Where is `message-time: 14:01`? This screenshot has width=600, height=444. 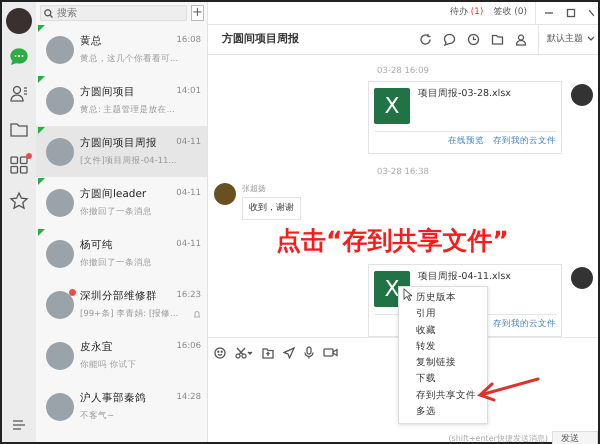 message-time: 14:01 is located at coordinates (188, 91).